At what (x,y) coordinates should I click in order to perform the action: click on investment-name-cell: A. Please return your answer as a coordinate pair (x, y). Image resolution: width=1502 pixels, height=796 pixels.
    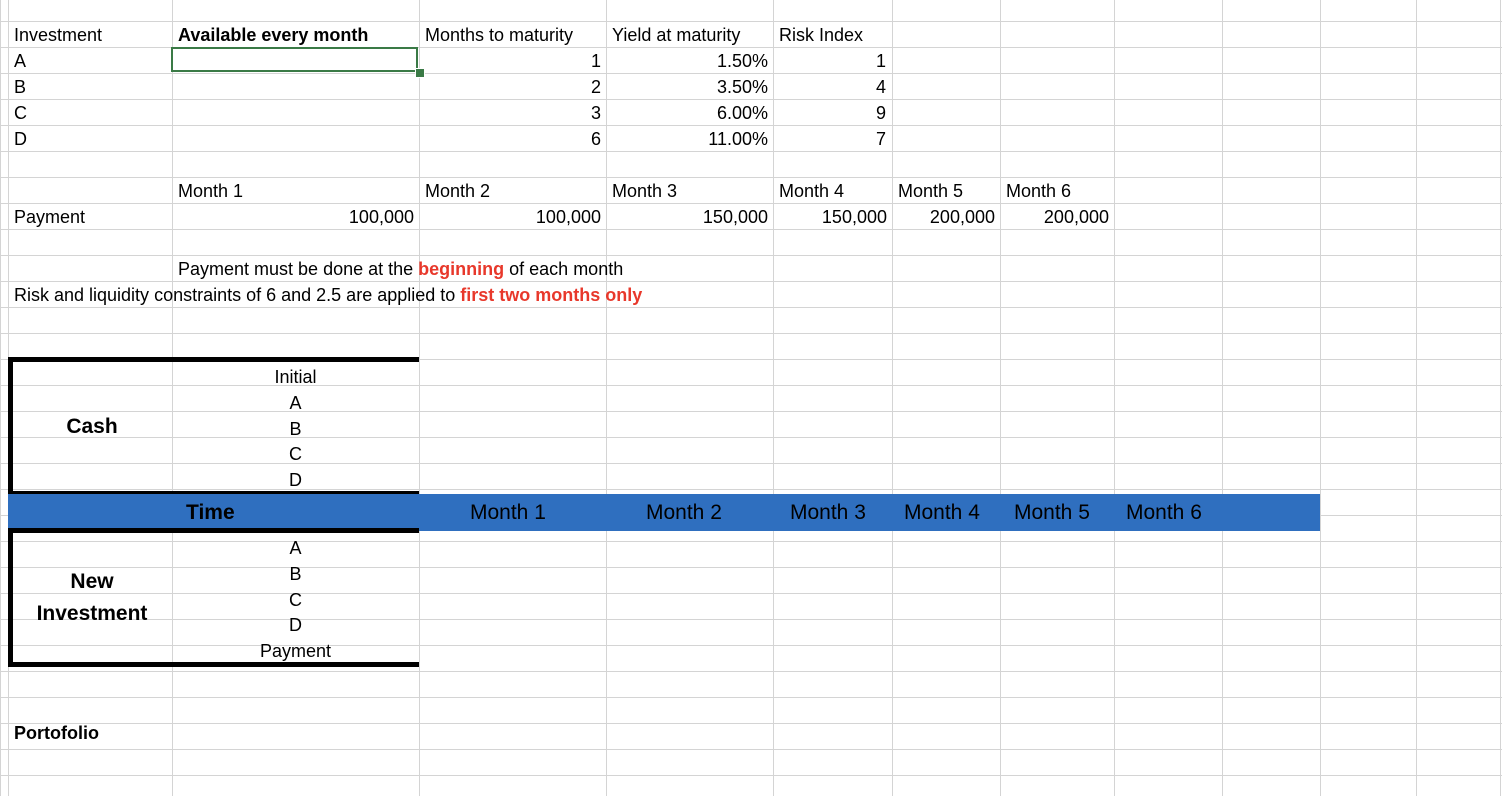
    Looking at the image, I should click on (20, 61).